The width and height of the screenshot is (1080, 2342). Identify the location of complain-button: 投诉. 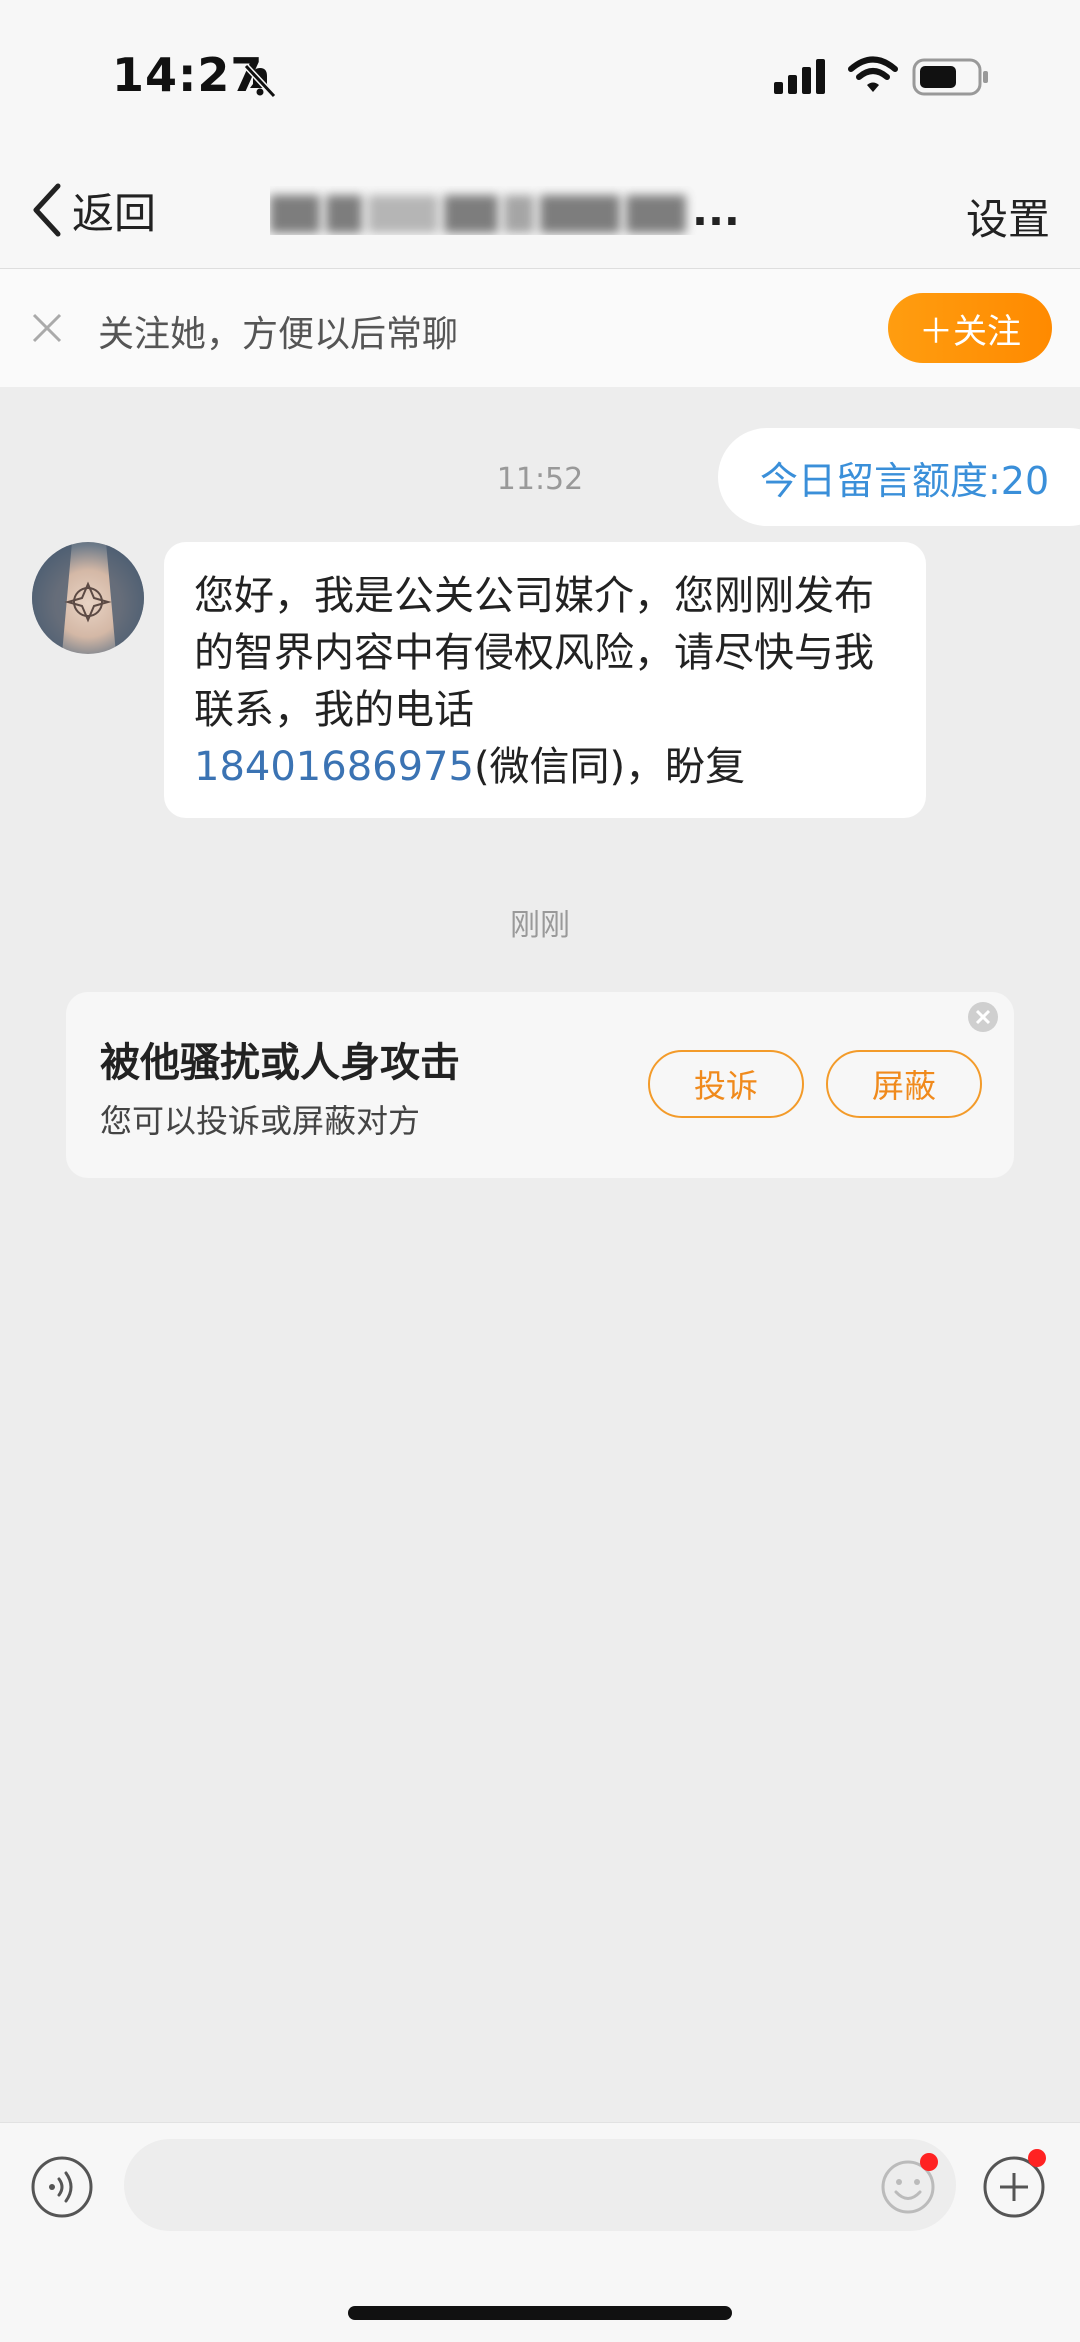
(726, 1084).